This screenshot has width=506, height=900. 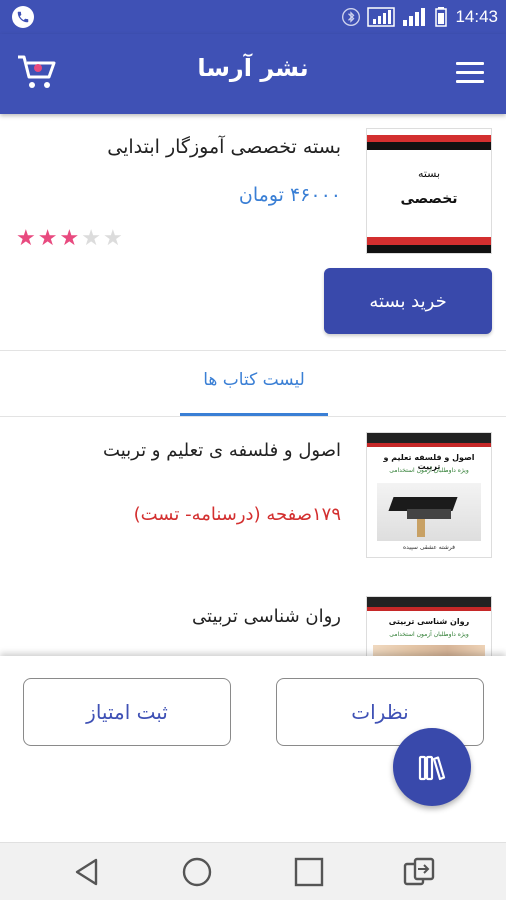 What do you see at coordinates (429, 547) in the screenshot?
I see `book-cover-author: فرشته عشقی سپیده` at bounding box center [429, 547].